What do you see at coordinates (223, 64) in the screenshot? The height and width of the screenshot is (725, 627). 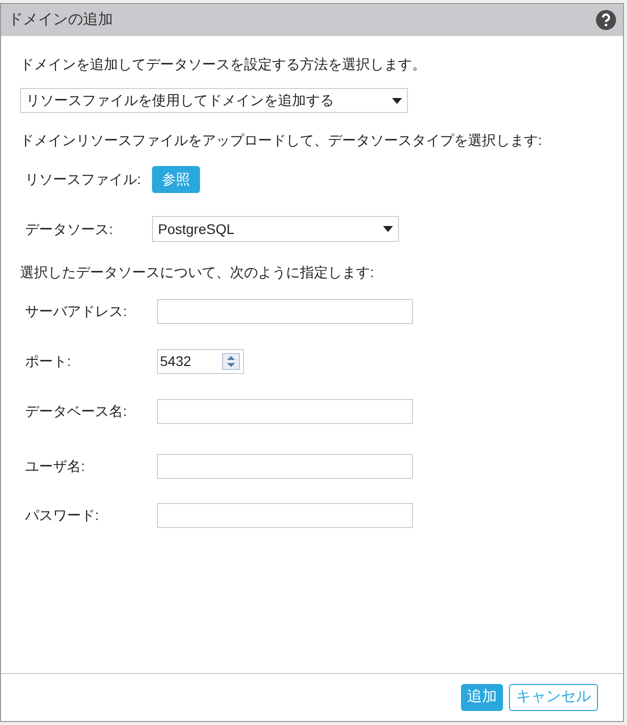 I see `intro-text: ドメインを追加してデータソースを設定する方法を選択します。` at bounding box center [223, 64].